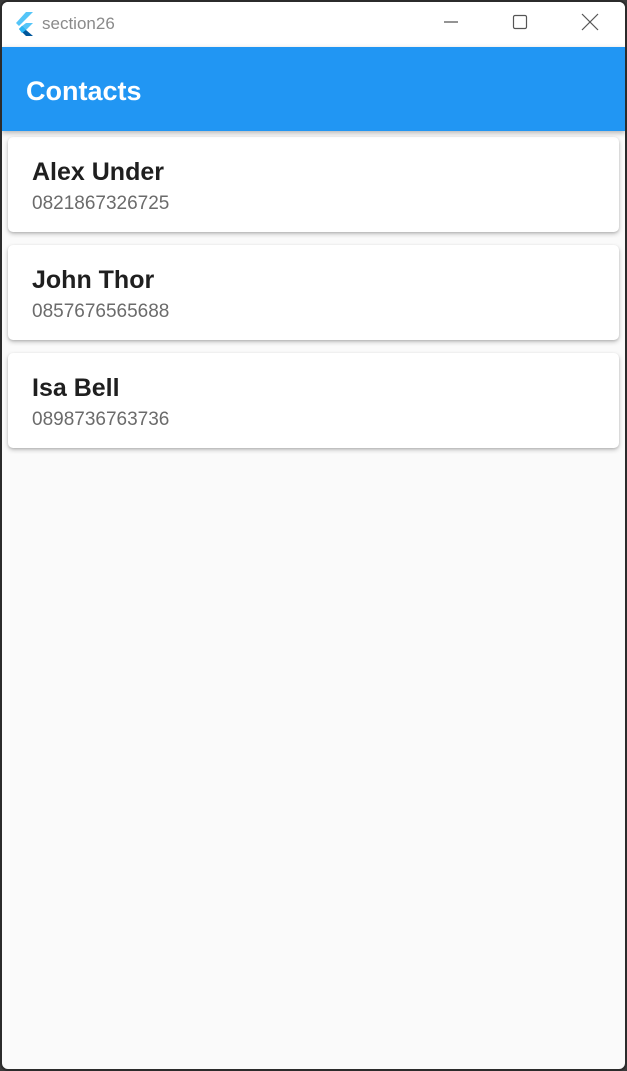 The height and width of the screenshot is (1071, 627). I want to click on contact-name: Alex Under, so click(98, 172).